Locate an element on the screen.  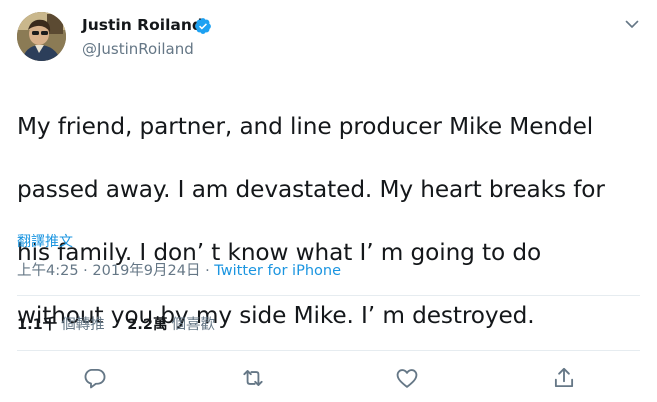
tweet-date: 2019年9月24日 is located at coordinates (146, 271).